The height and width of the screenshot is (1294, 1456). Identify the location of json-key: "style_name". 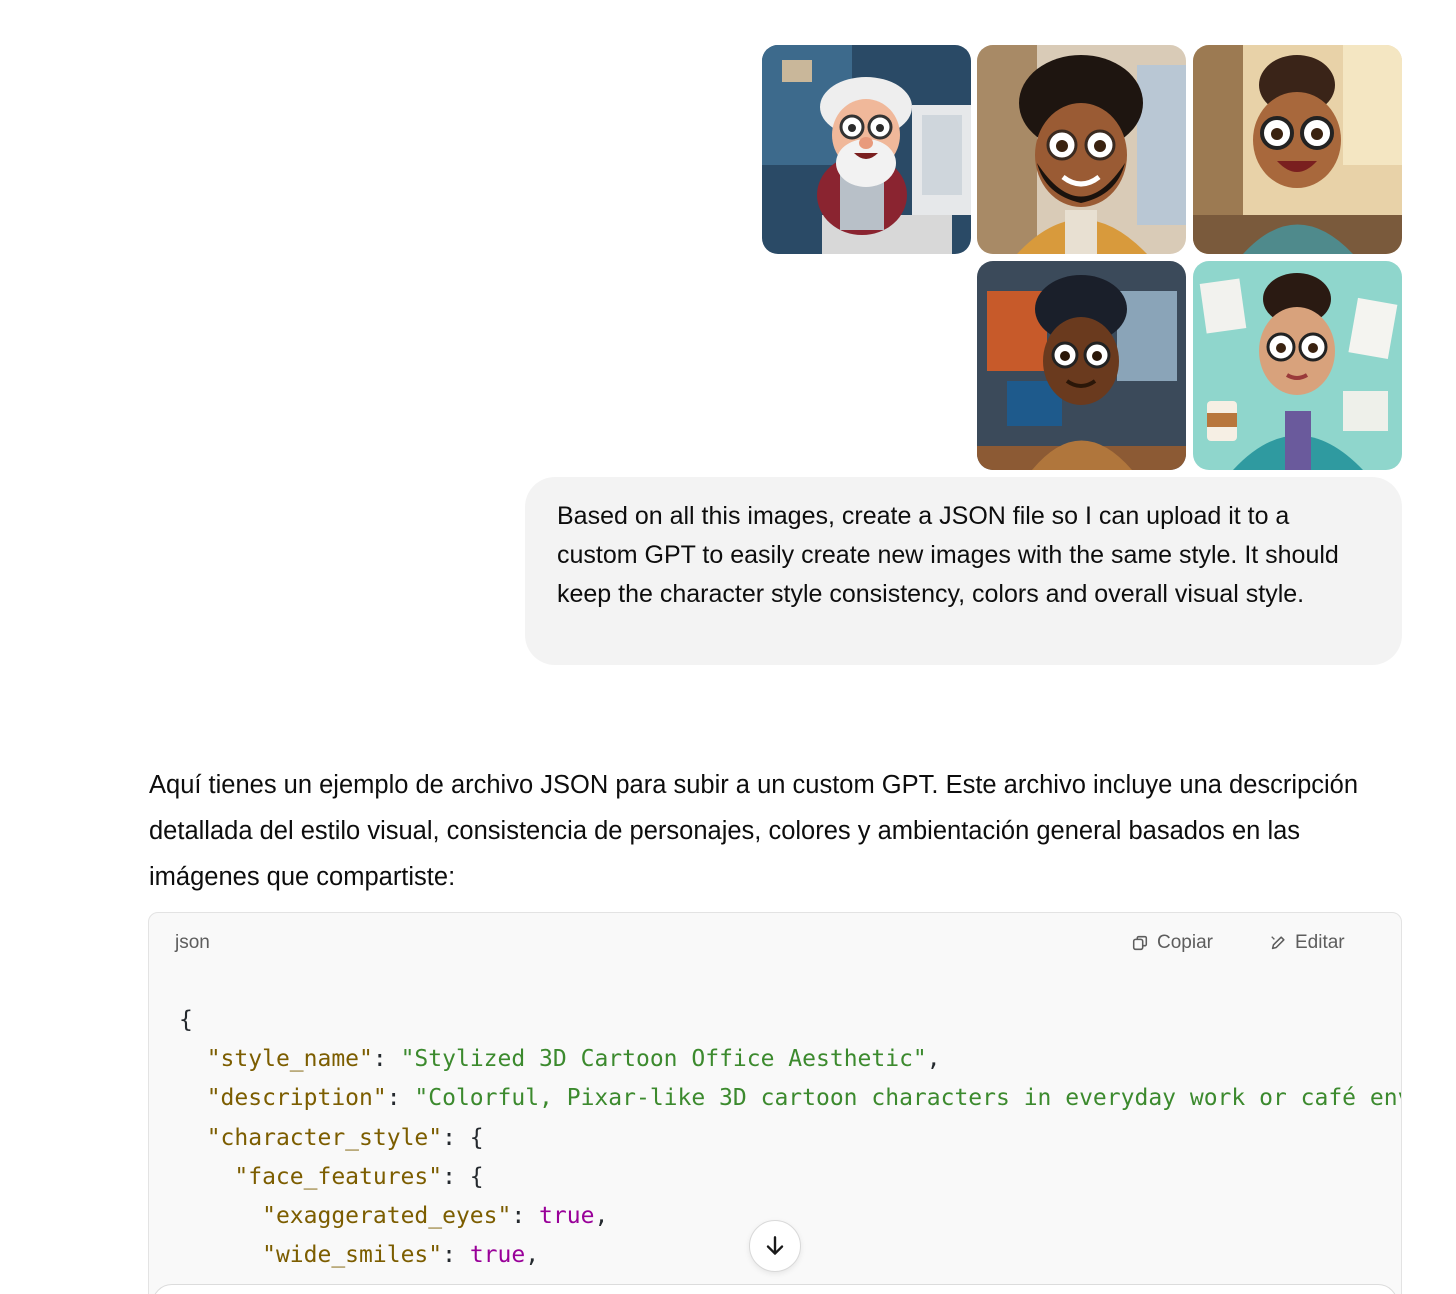
(289, 1059).